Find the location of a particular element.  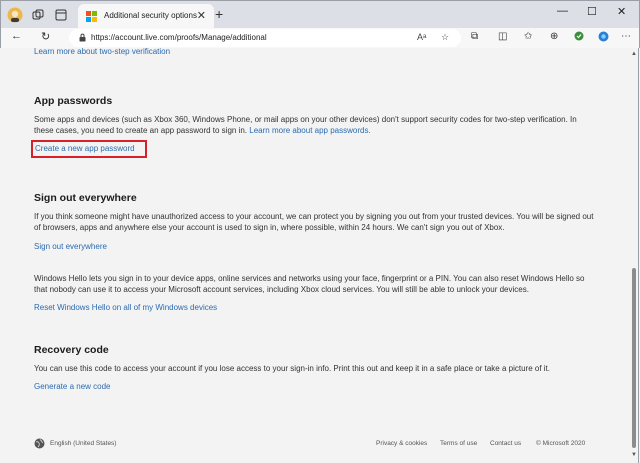

profile-avatar-icon is located at coordinates (15, 15).